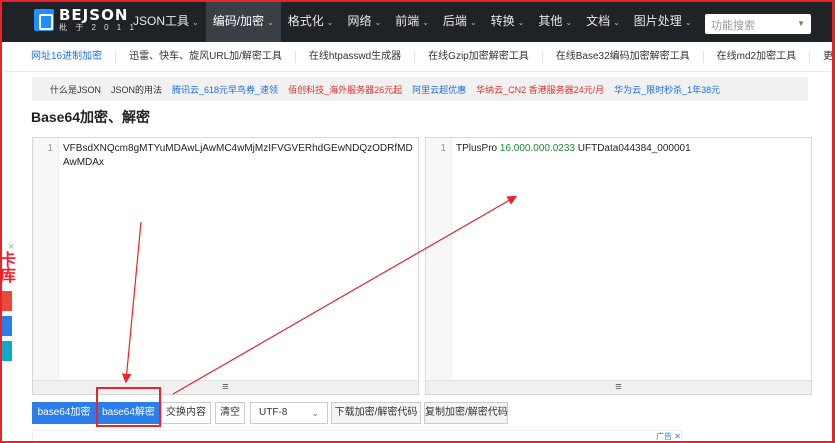 The height and width of the screenshot is (443, 835). I want to click on logo-icon, so click(44, 20).